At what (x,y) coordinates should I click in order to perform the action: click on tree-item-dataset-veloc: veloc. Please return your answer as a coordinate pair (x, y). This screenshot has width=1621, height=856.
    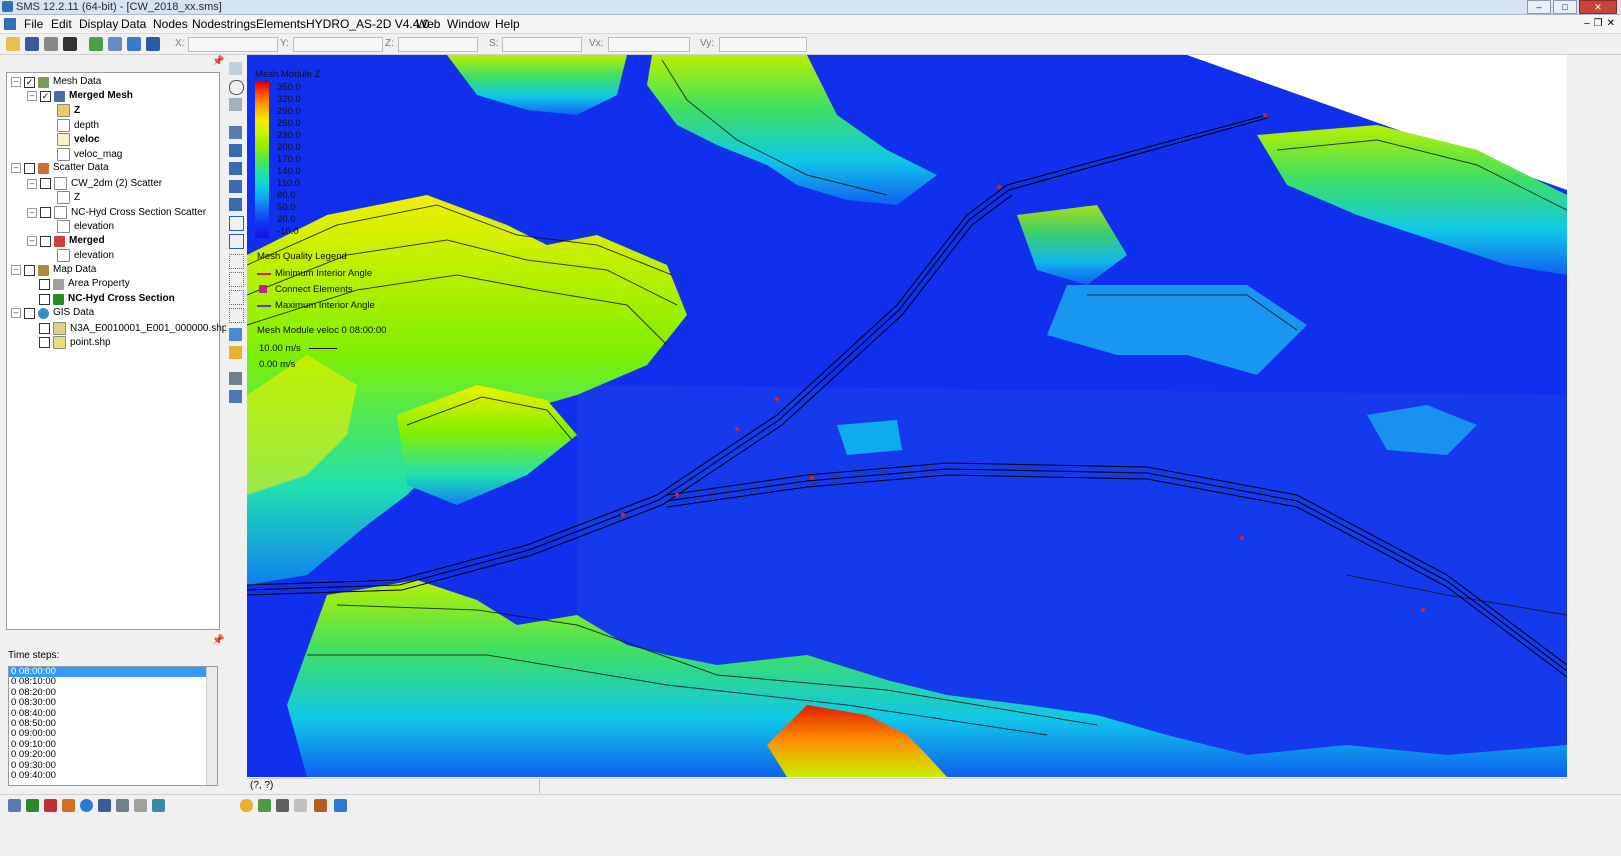
    Looking at the image, I should click on (78, 139).